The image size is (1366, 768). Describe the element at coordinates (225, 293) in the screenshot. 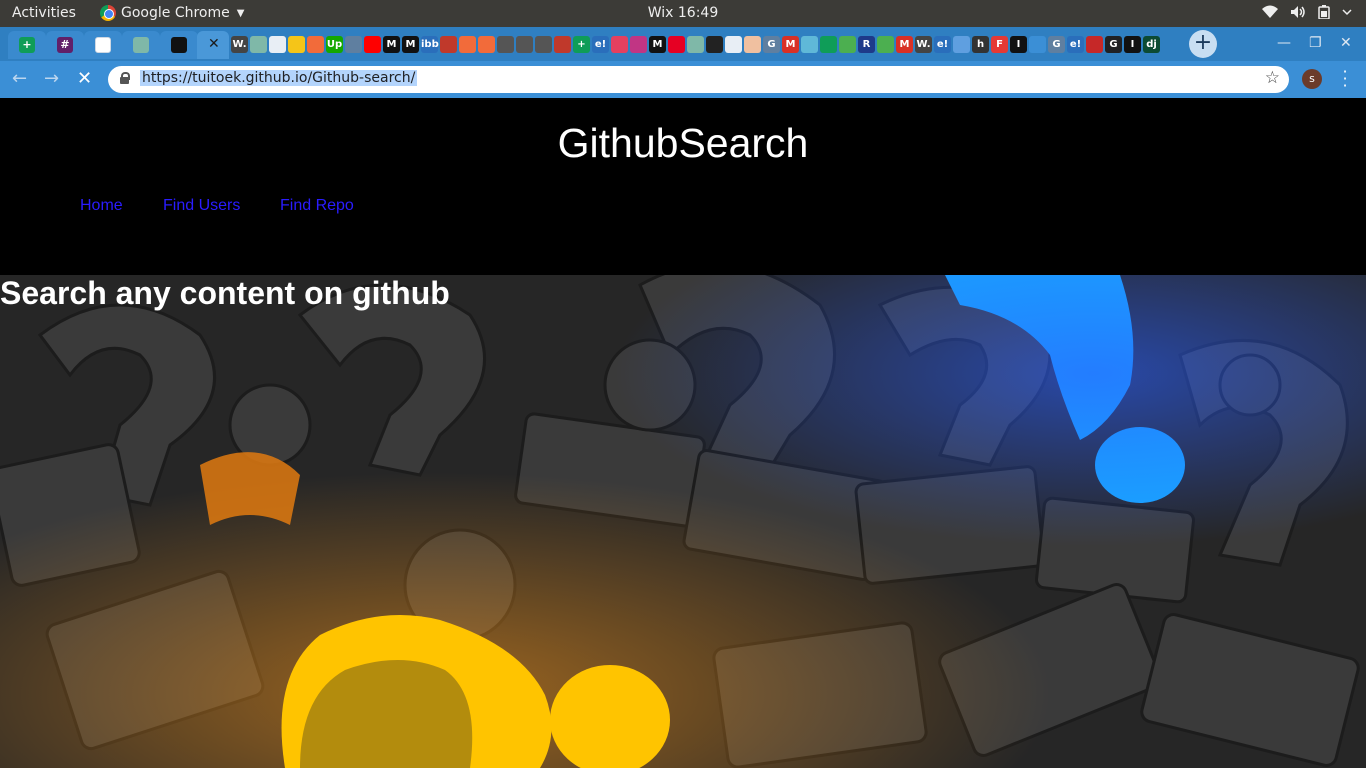

I see `hero-heading: Search any content on github` at that location.